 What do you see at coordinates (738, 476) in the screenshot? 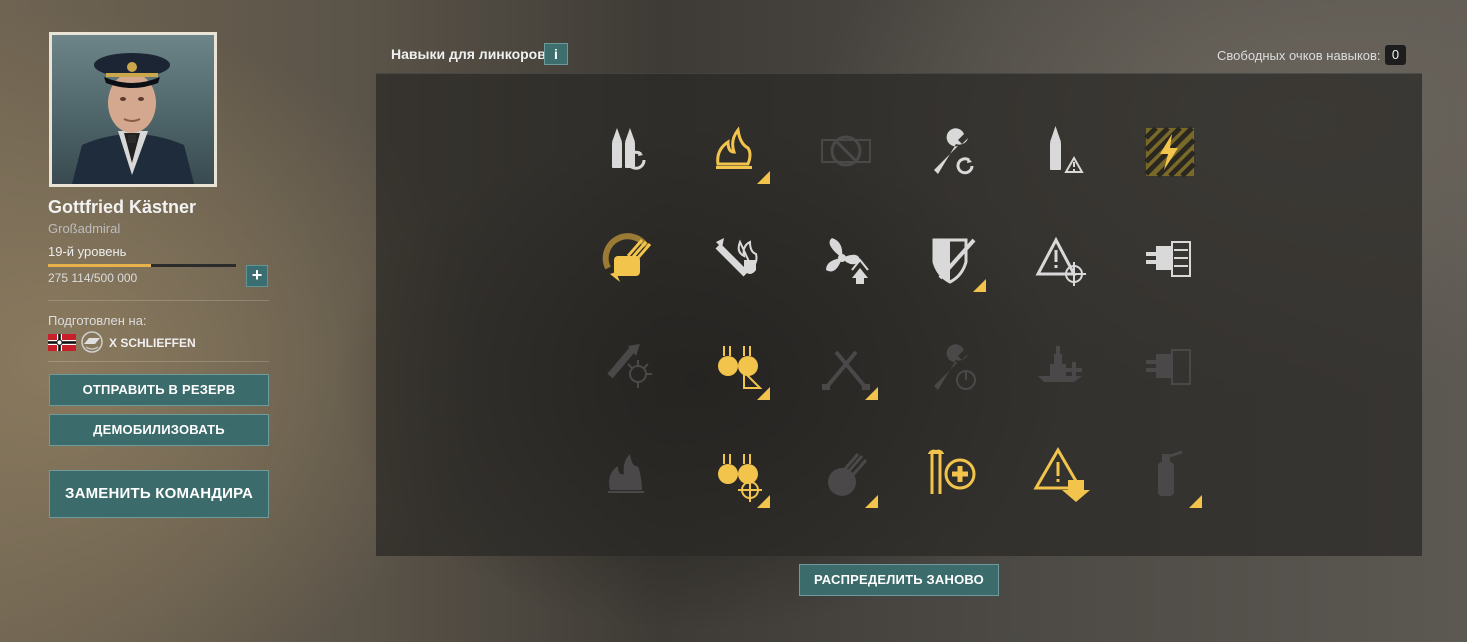
I see `aa-crosshair-icon` at bounding box center [738, 476].